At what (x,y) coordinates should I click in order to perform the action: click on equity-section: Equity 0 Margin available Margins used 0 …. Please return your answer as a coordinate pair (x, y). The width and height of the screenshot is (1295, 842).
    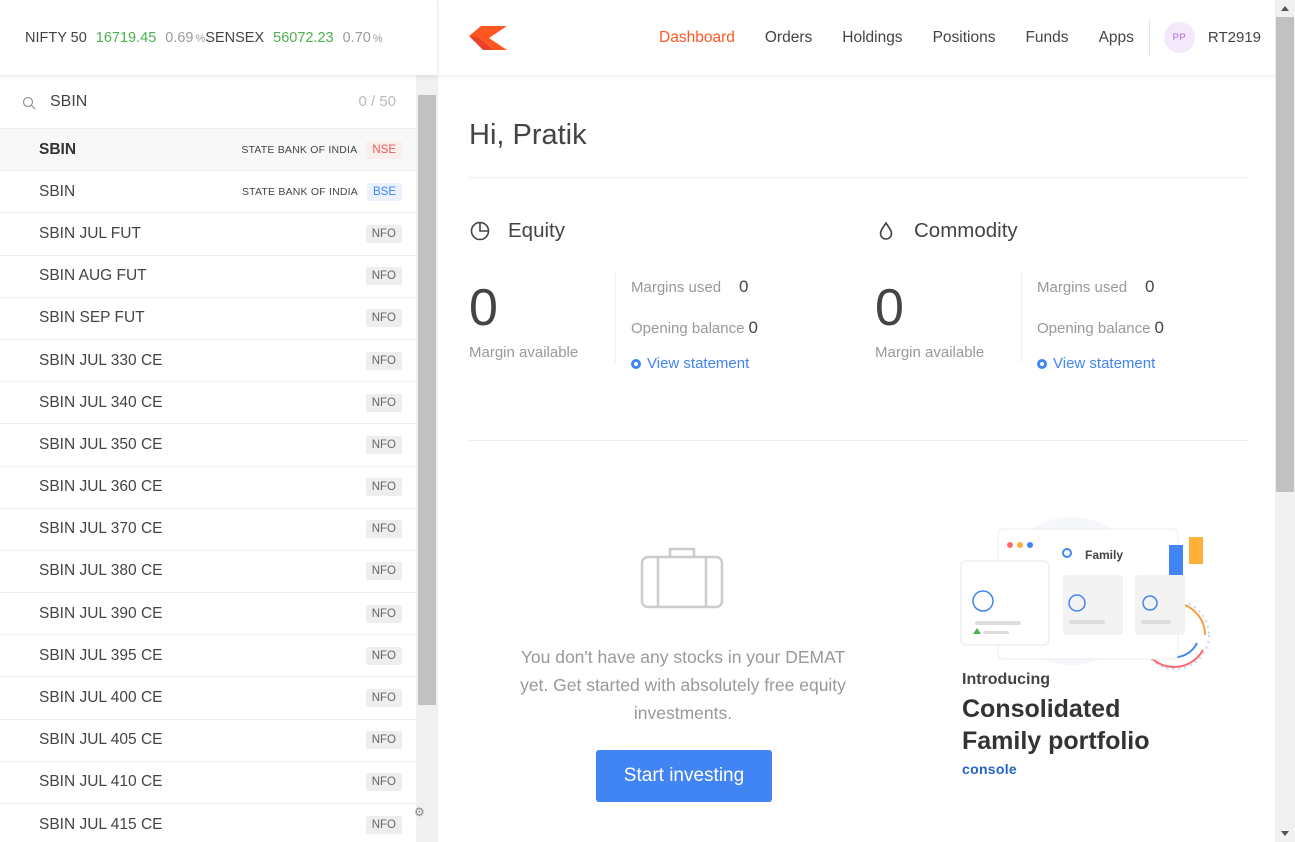
    Looking at the image, I should click on (659, 293).